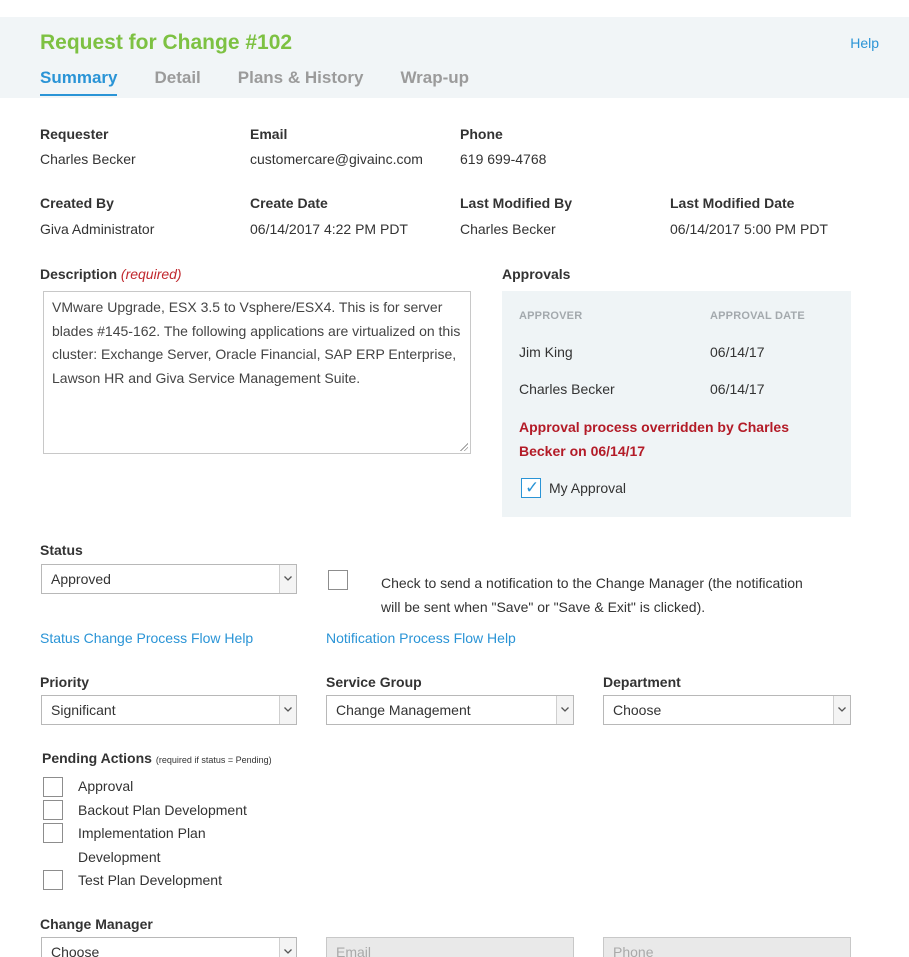 The image size is (909, 957). I want to click on department-selected-value: Choose, so click(637, 710).